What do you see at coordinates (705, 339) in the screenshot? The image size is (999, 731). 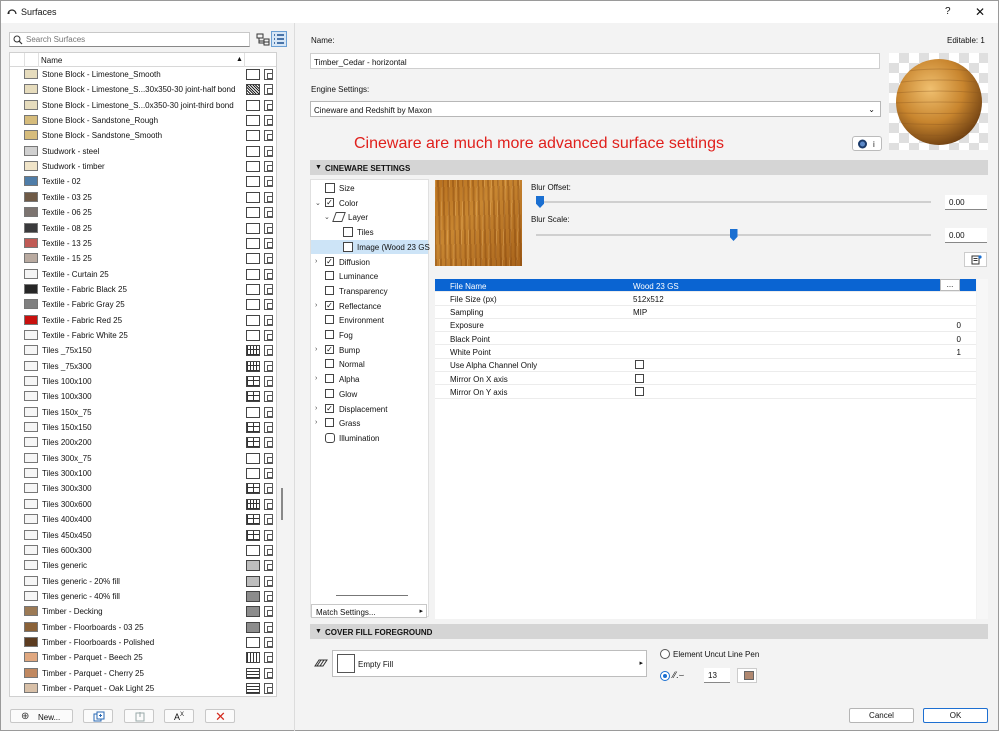 I see `property-row: Black Point 0` at bounding box center [705, 339].